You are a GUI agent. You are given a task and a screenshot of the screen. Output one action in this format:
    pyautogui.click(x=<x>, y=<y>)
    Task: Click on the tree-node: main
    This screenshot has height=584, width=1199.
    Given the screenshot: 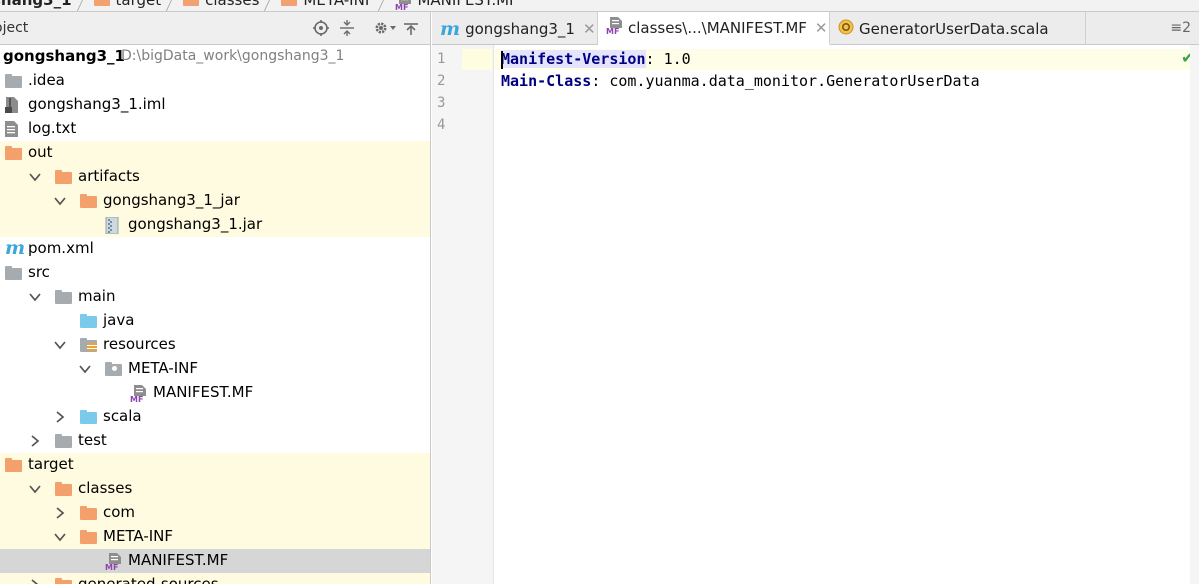 What is the action you would take?
    pyautogui.click(x=215, y=297)
    